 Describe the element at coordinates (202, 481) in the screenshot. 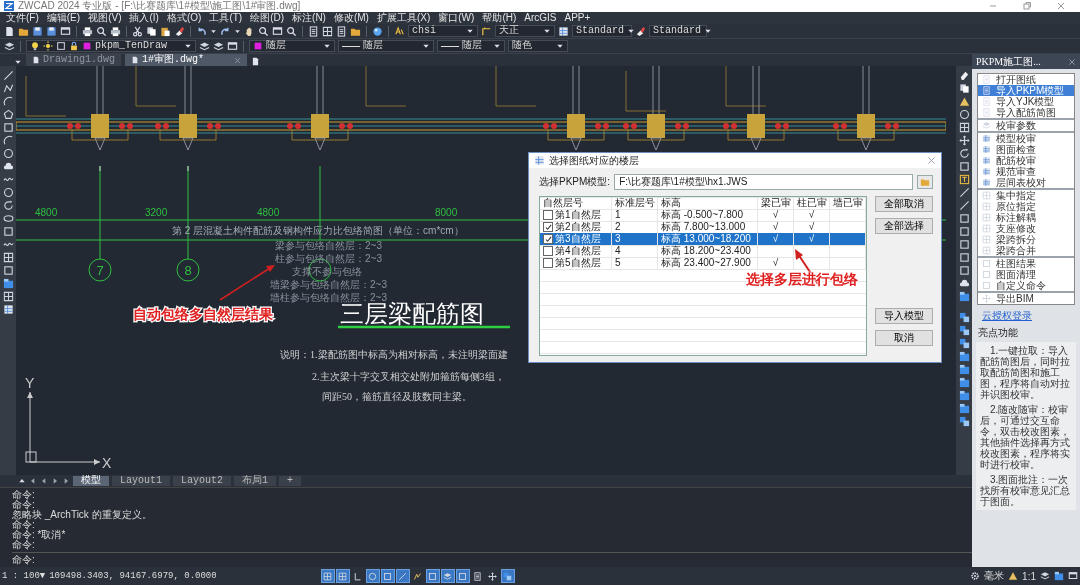

I see `layout-tab: Layout2` at that location.